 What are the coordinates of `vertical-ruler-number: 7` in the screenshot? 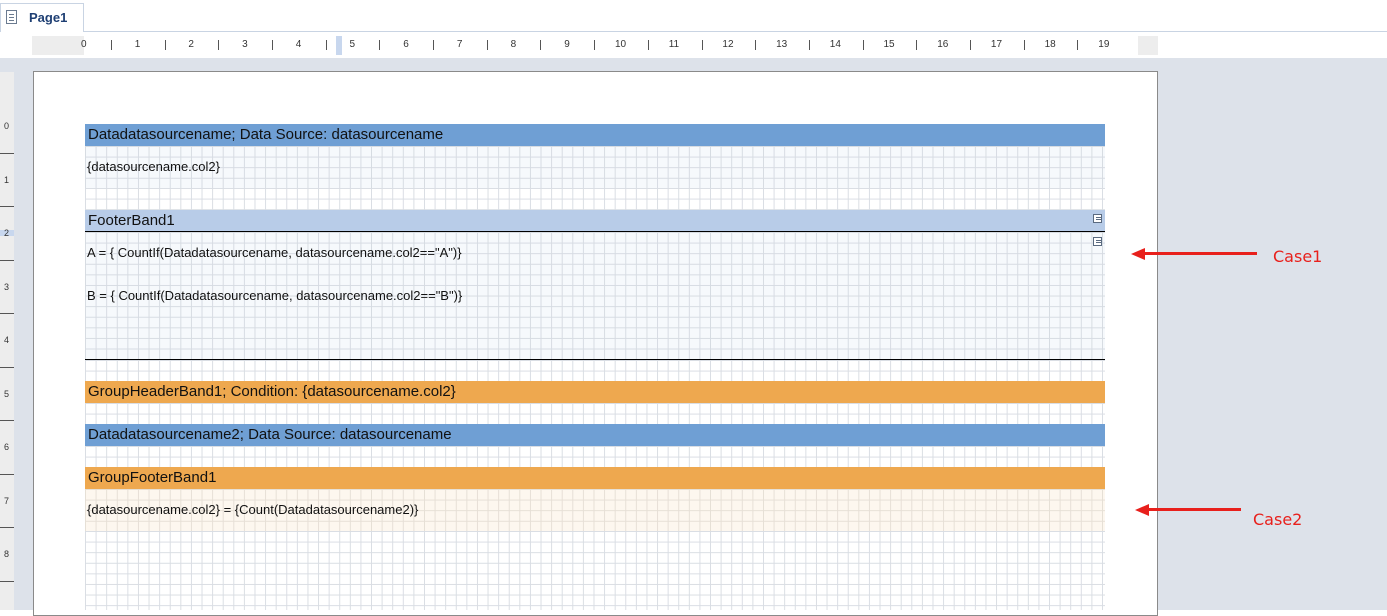 It's located at (7, 500).